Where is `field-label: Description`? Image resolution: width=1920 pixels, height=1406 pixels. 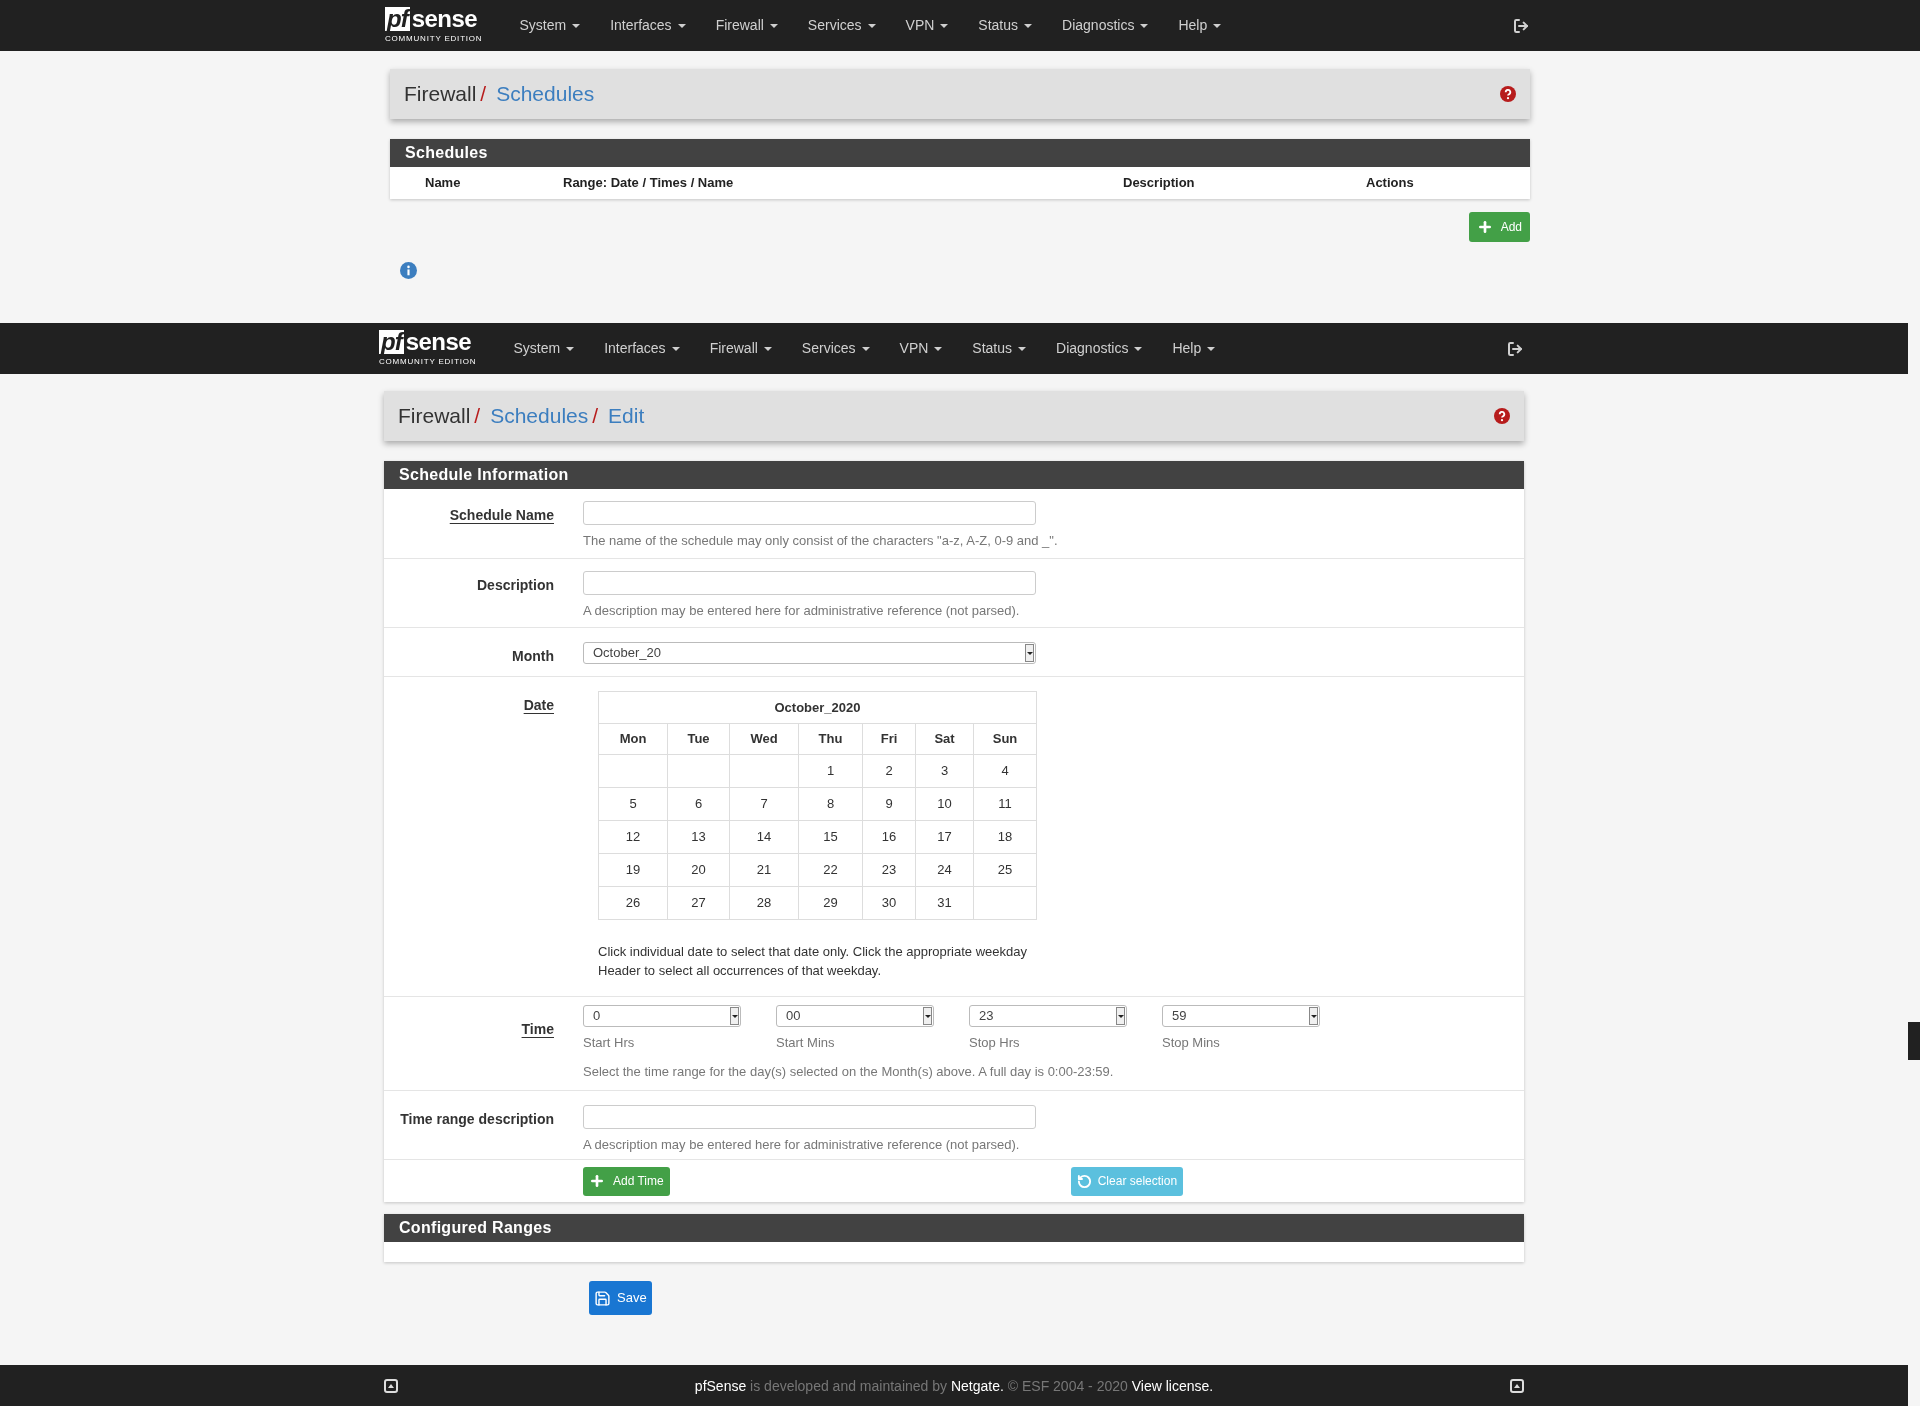
field-label: Description is located at coordinates (515, 585).